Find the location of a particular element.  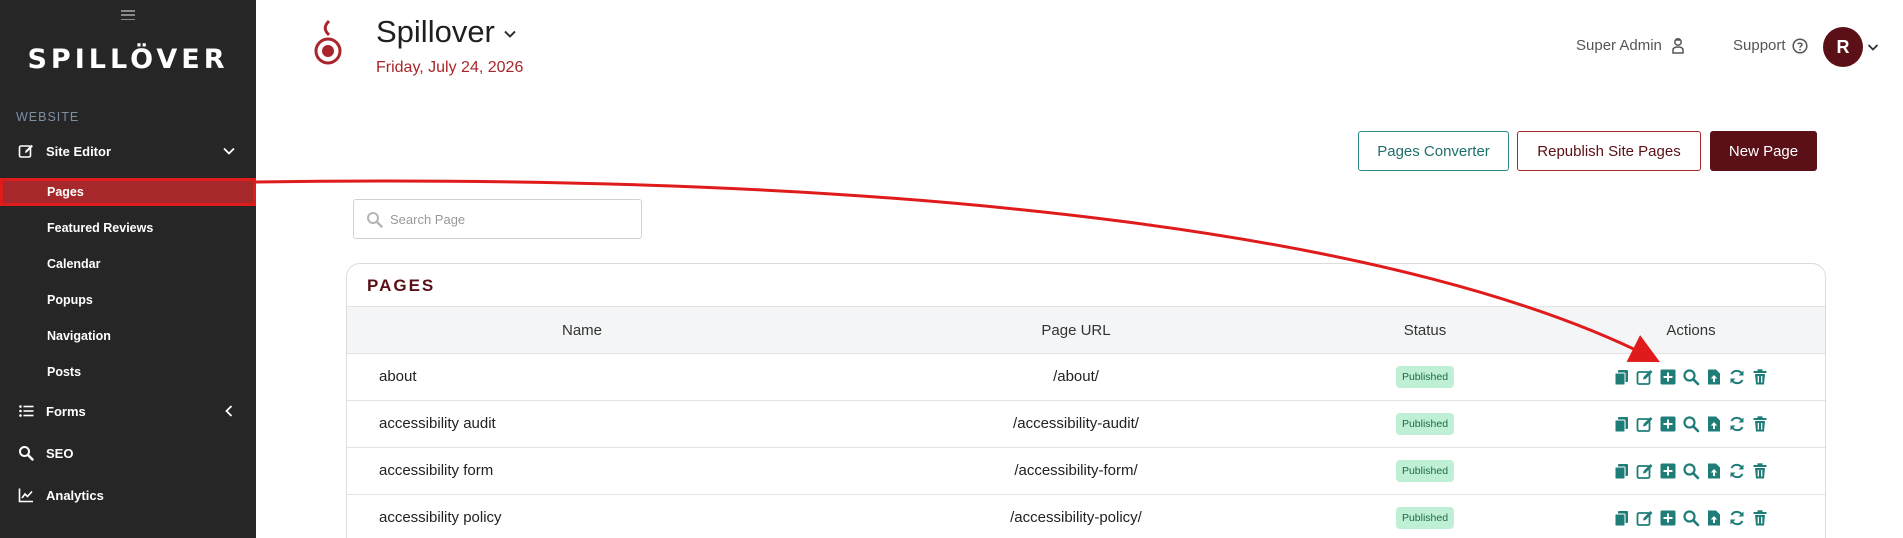

support-link: Support is located at coordinates (1770, 45).